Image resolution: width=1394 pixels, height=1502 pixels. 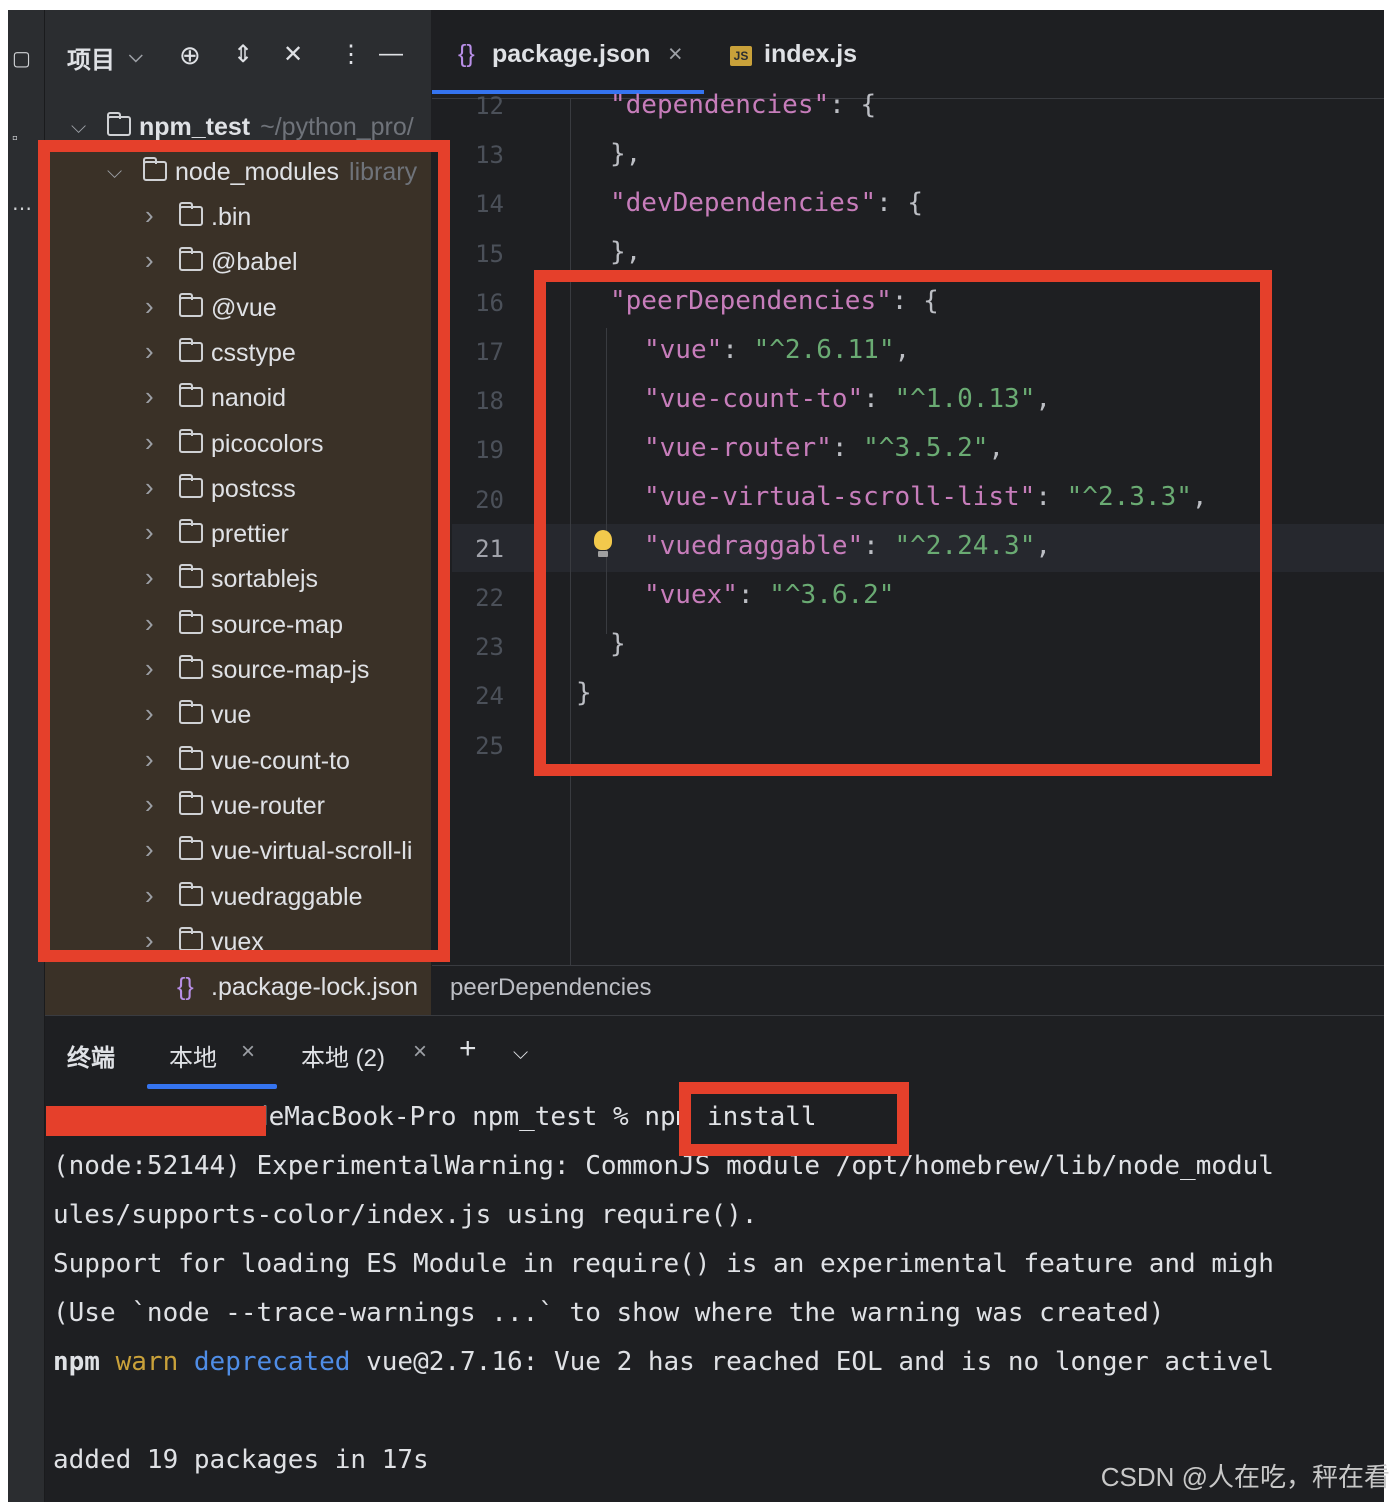 What do you see at coordinates (625, 154) in the screenshot?
I see `code-line-13: },` at bounding box center [625, 154].